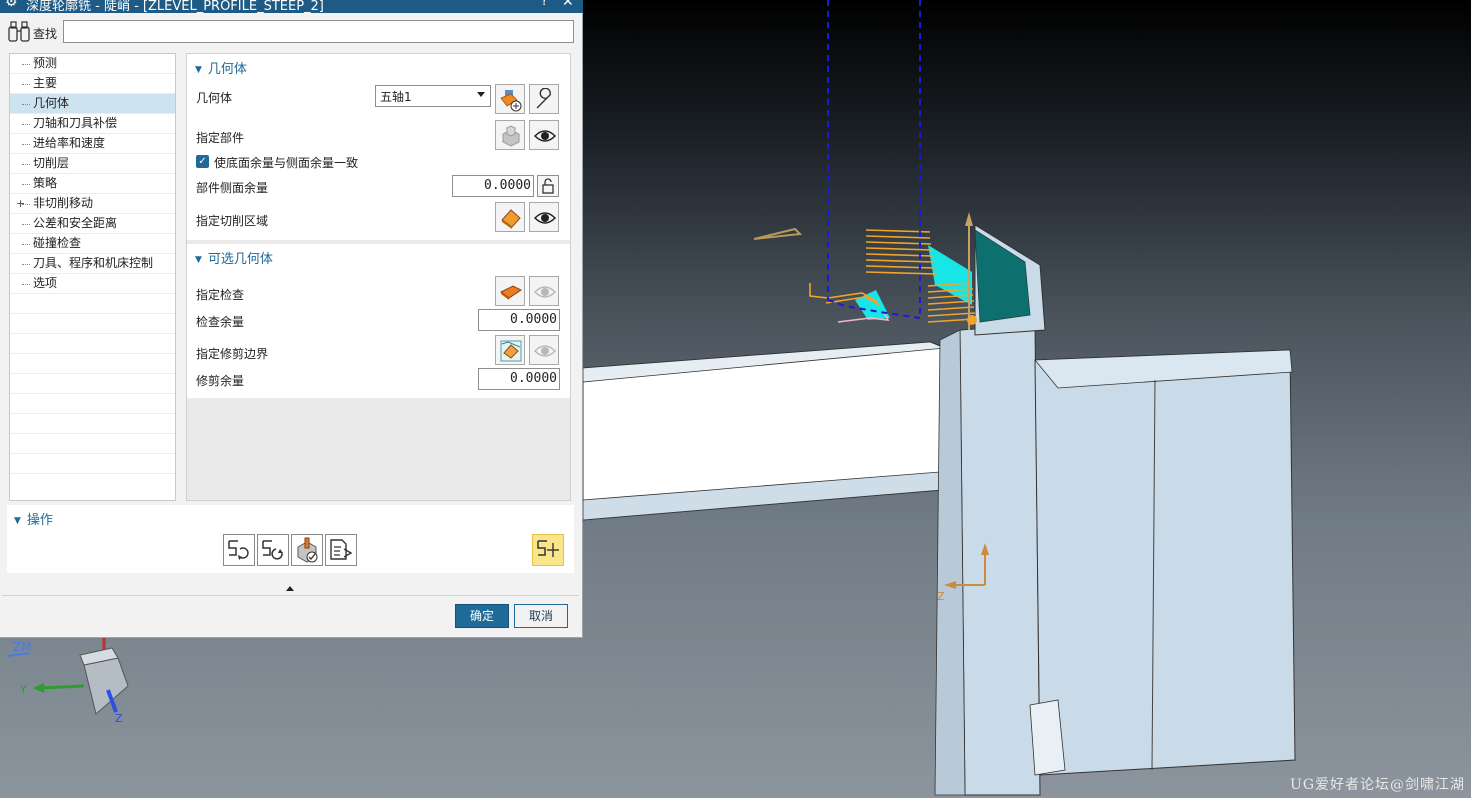 This screenshot has height=798, width=1471. I want to click on nav-item-label: 策略, so click(45, 183).